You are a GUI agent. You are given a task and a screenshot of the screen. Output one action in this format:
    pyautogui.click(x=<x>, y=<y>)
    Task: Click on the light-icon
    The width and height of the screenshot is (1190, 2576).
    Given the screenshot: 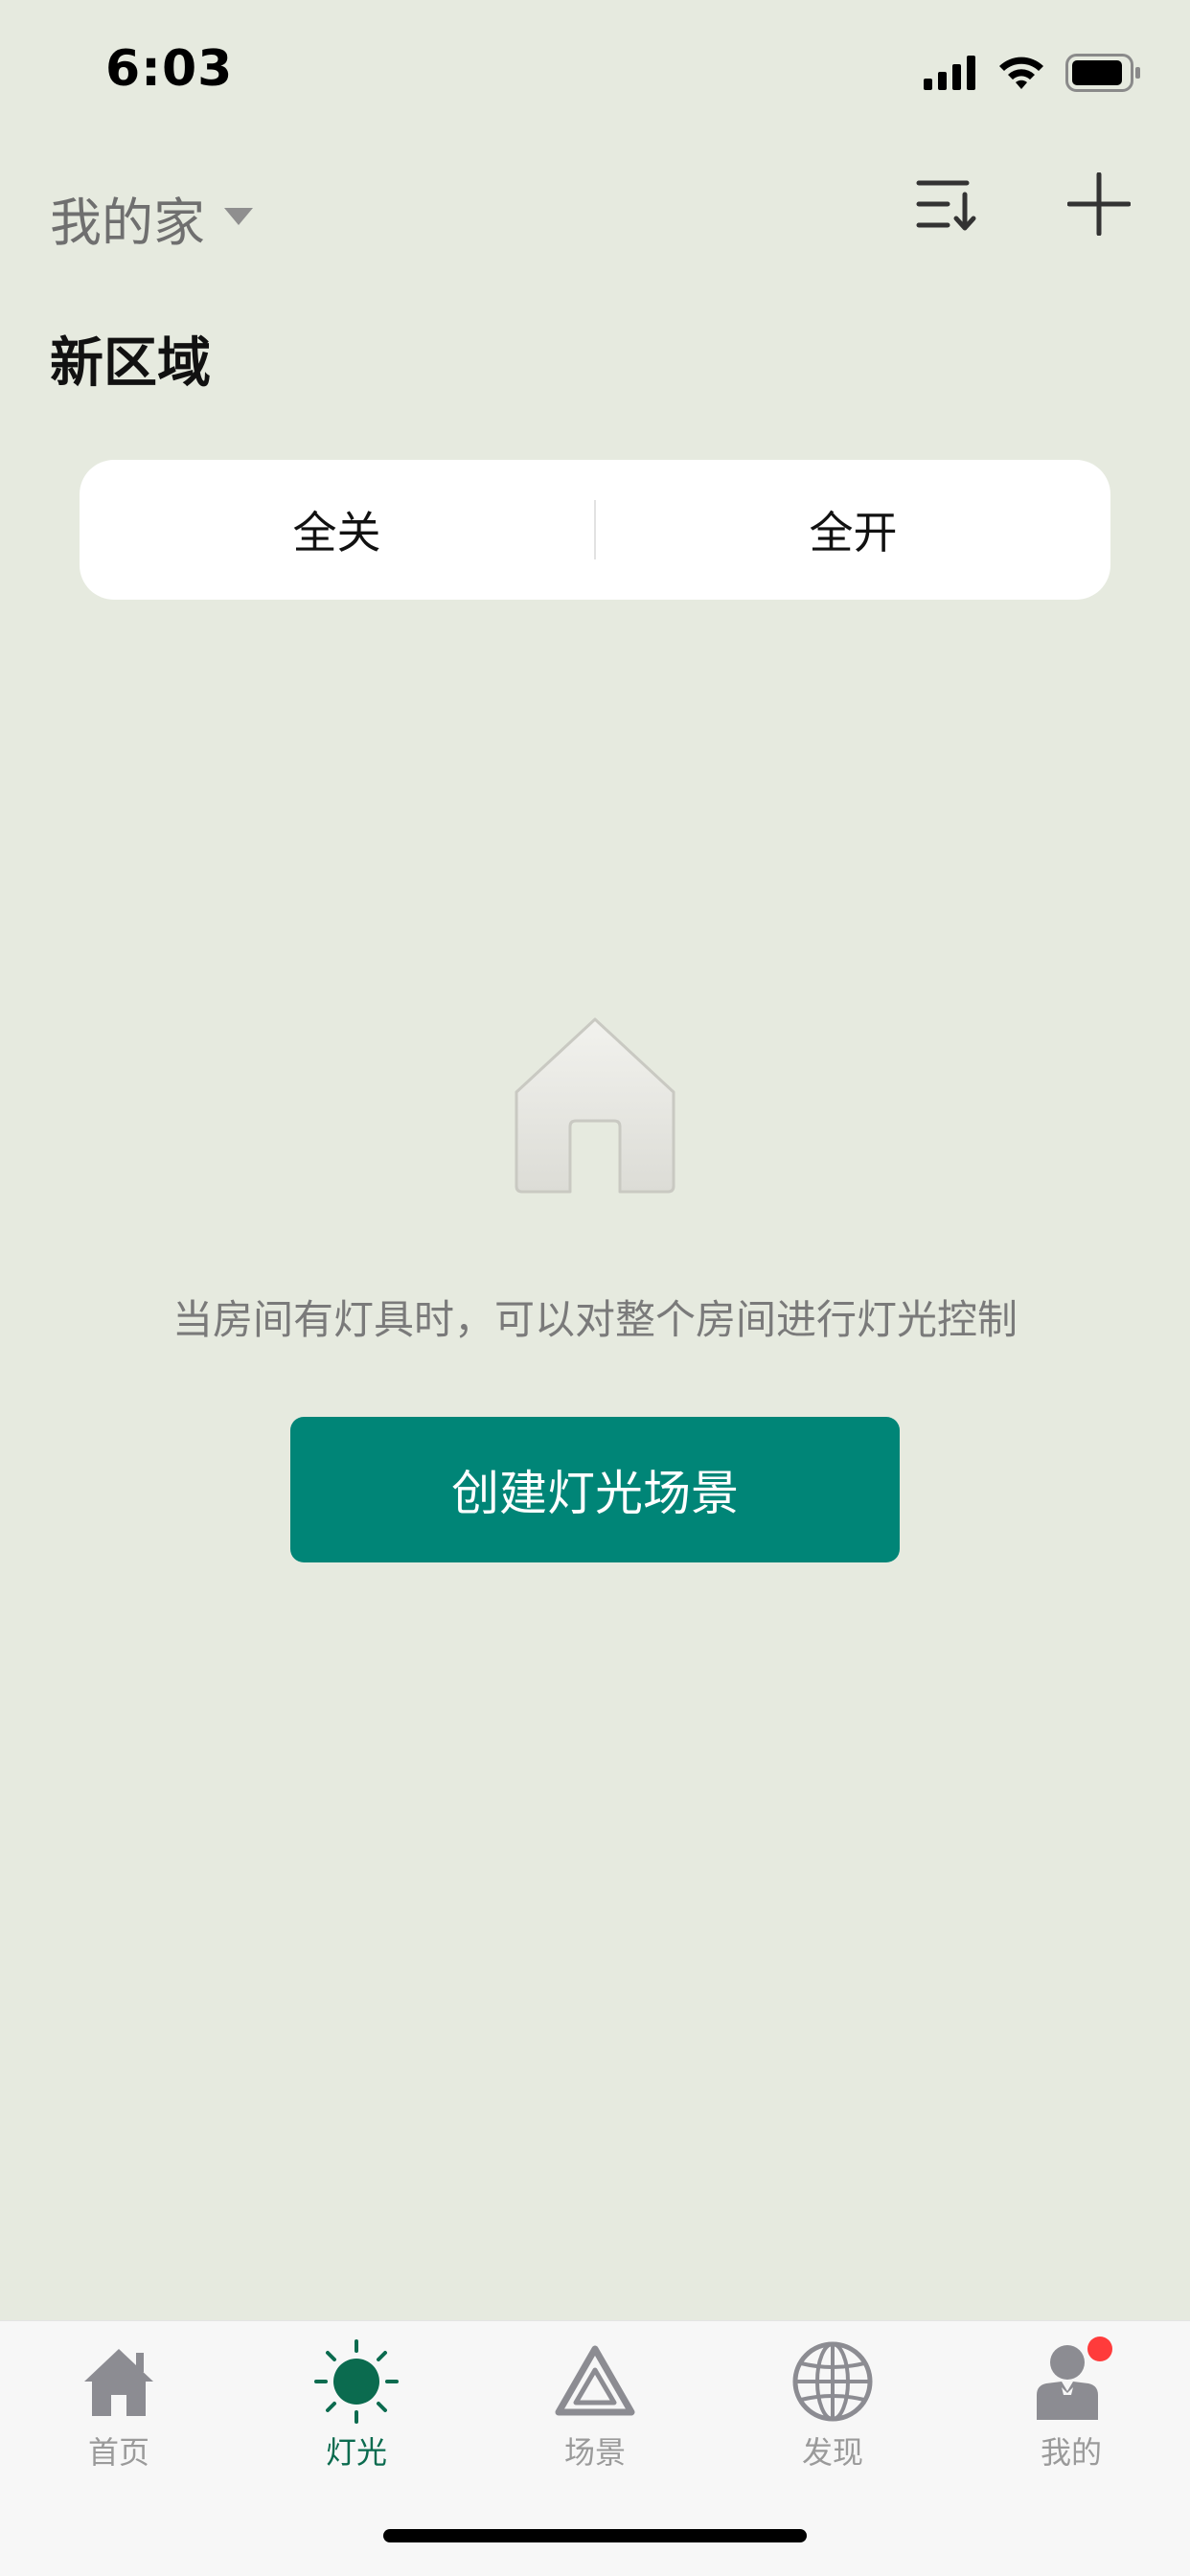 What is the action you would take?
    pyautogui.click(x=357, y=2381)
    